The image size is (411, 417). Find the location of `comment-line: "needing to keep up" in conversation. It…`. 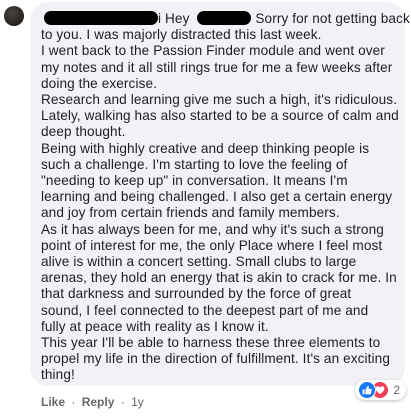

comment-line: "needing to keep up" in conversation. It… is located at coordinates (194, 181).